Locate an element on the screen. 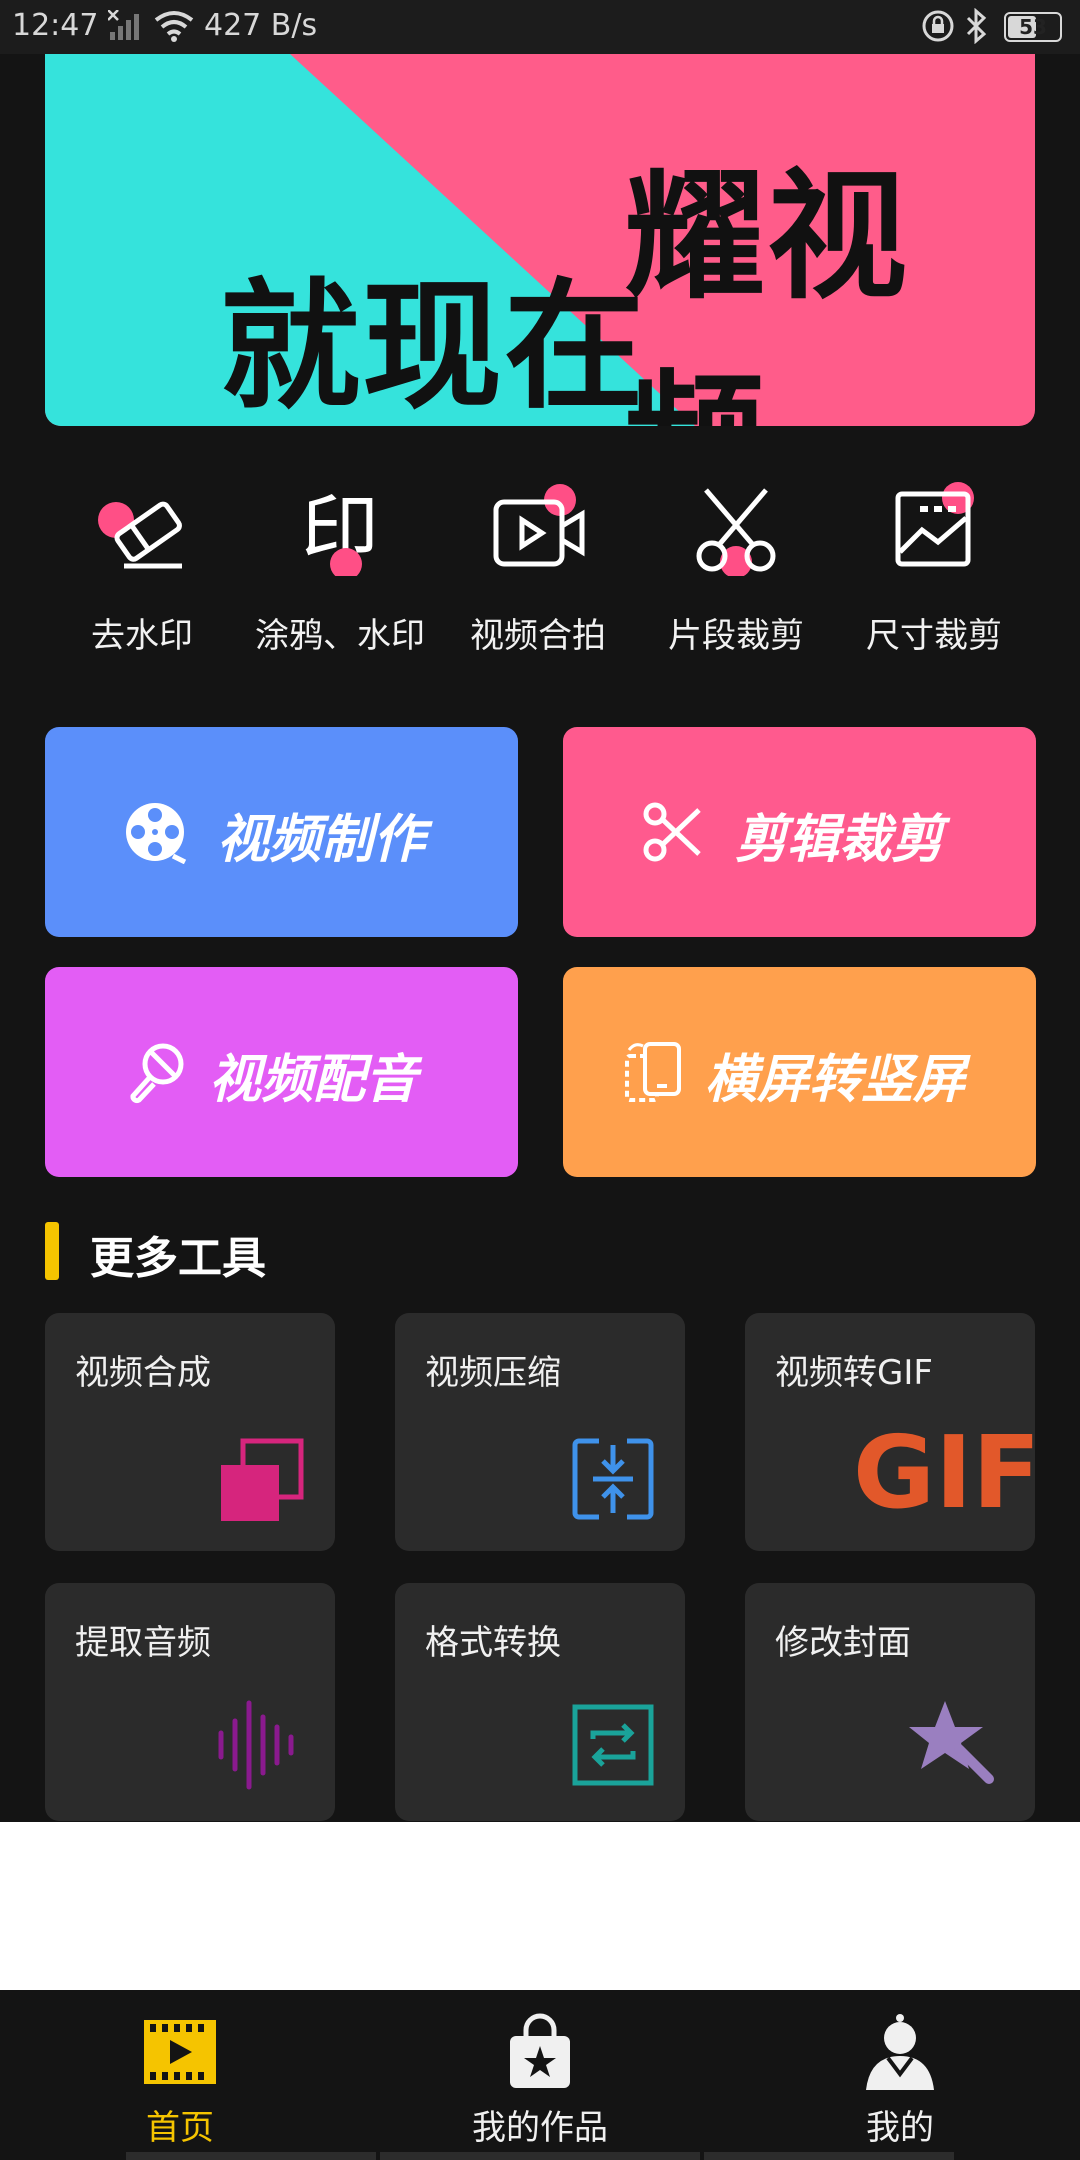 The image size is (1080, 2160). section-accent-bar is located at coordinates (52, 1251).